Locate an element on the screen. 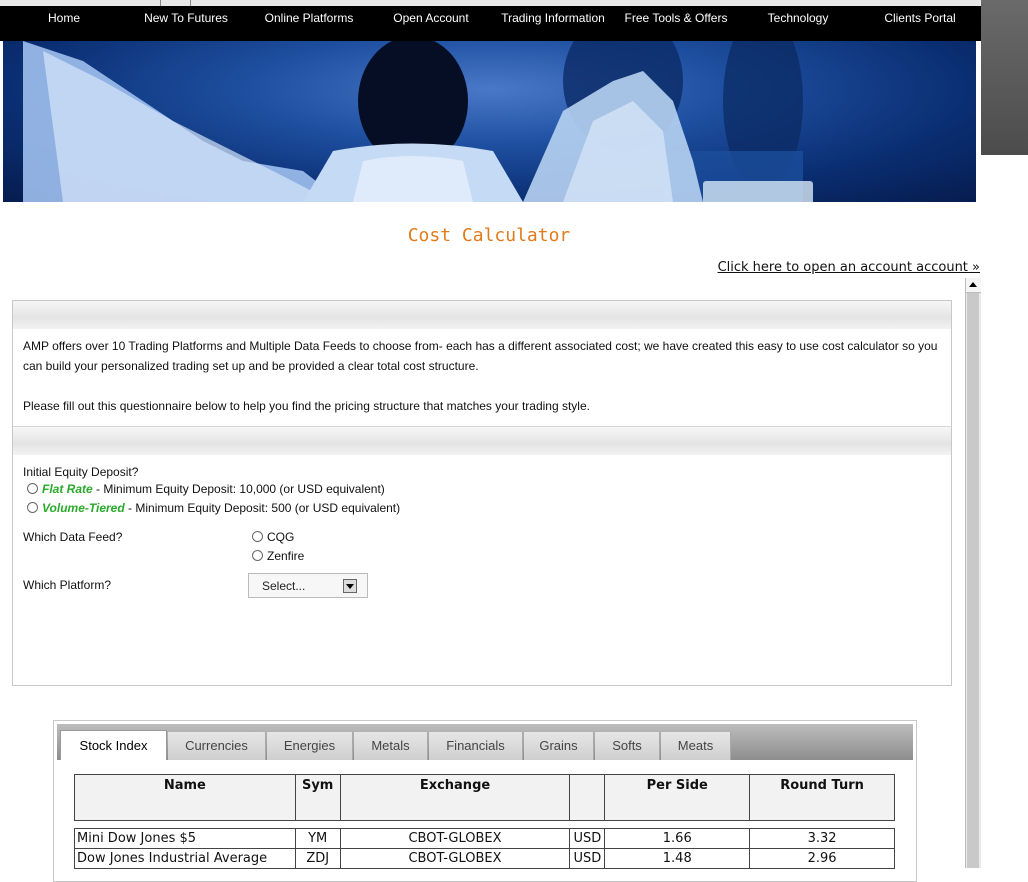 The height and width of the screenshot is (882, 1028). nav-clients-portal: Clients Portal is located at coordinates (920, 18).